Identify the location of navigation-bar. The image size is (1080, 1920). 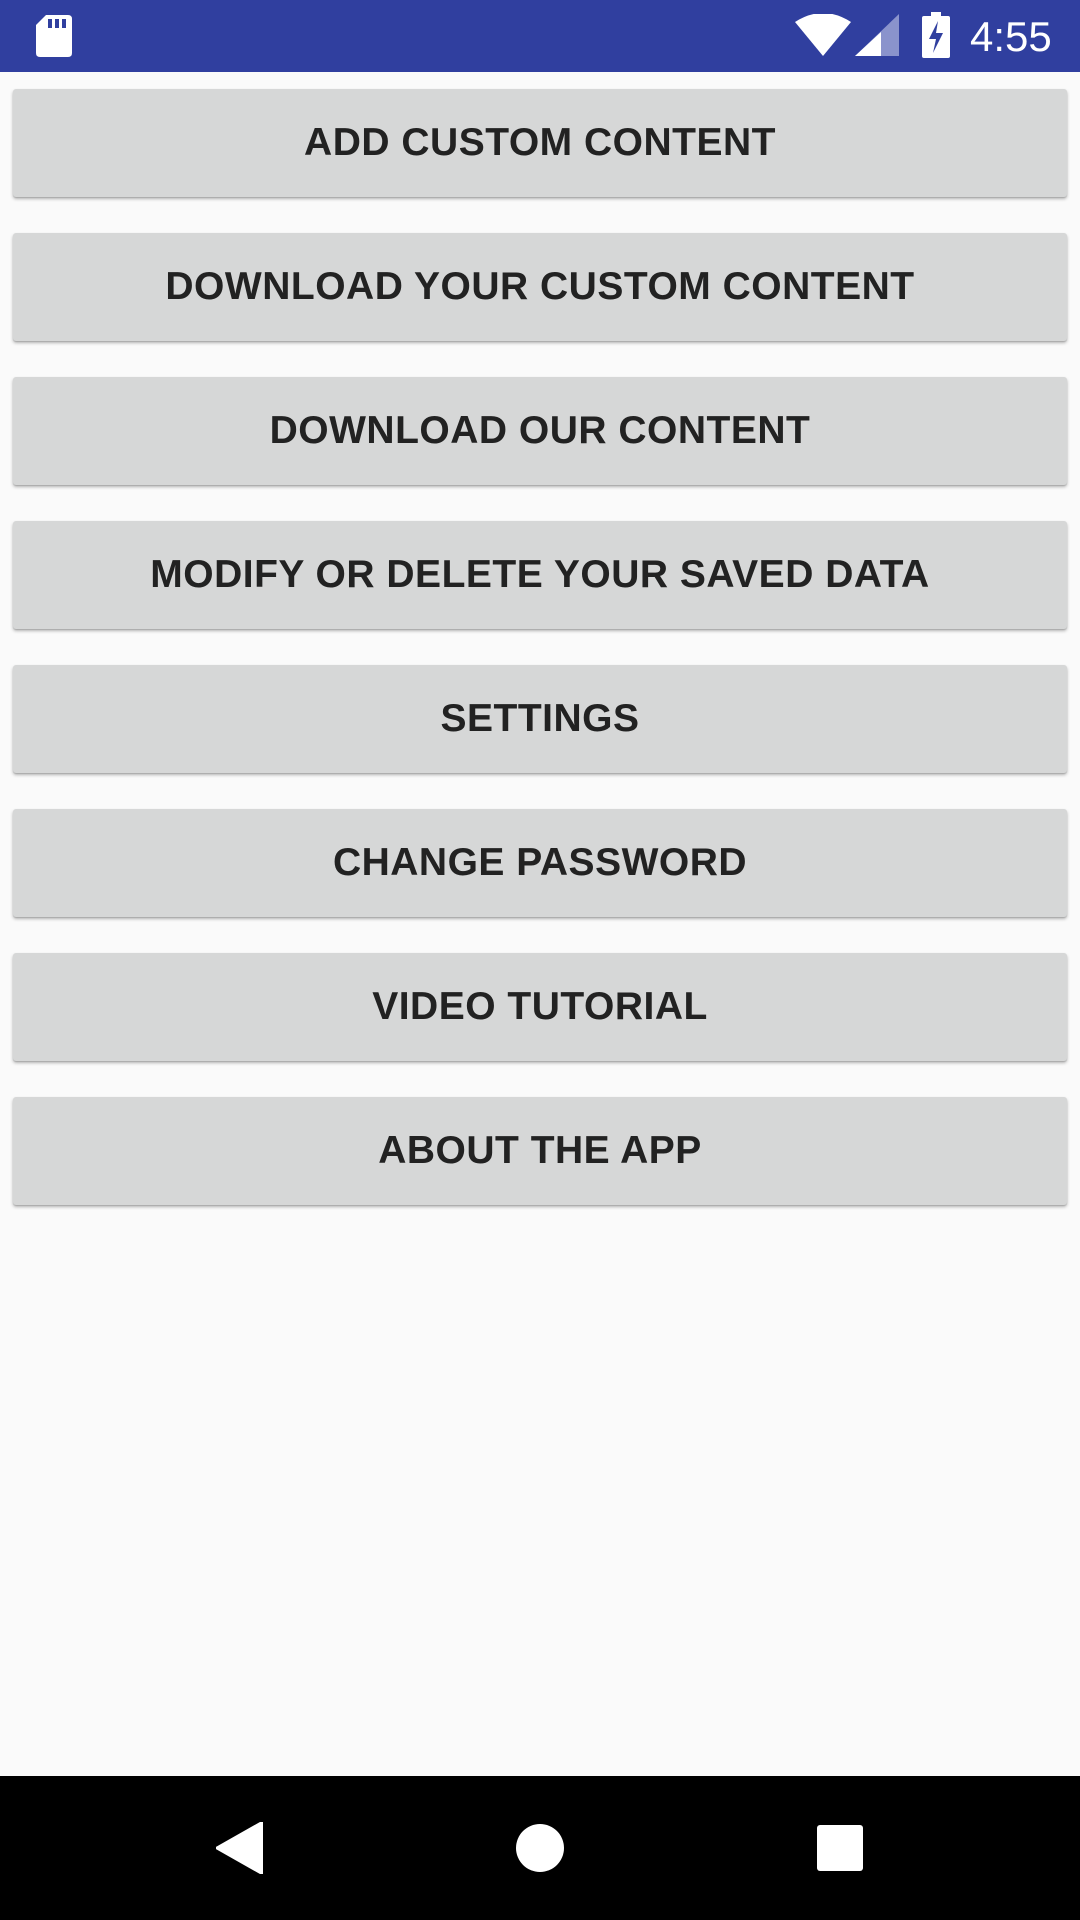
(540, 1848).